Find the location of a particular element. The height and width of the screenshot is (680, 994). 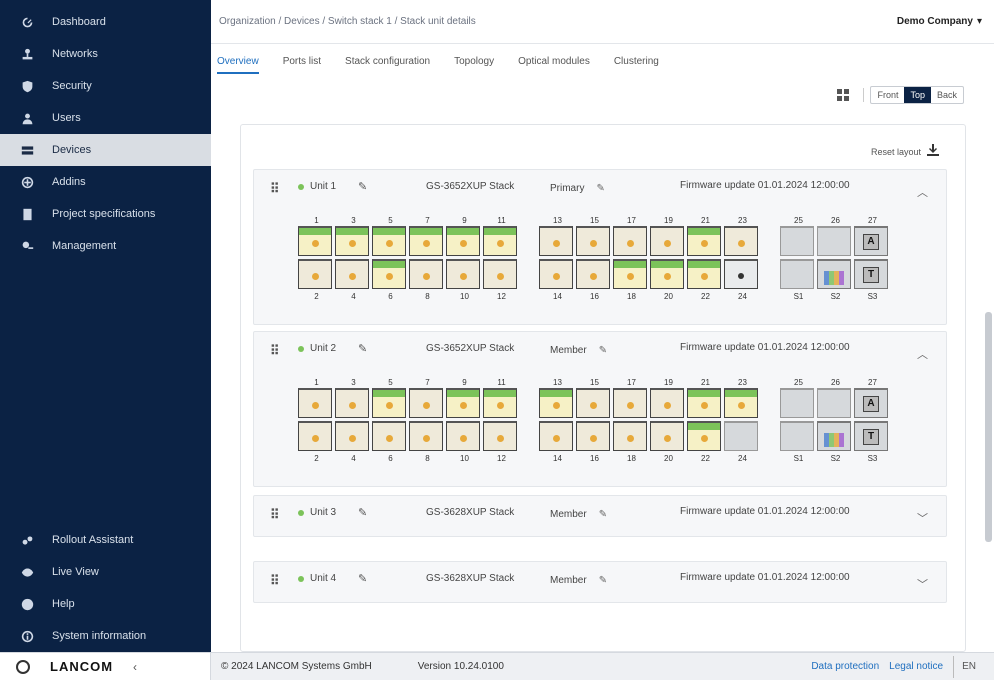

tab-stack-configuration: Stack configuration is located at coordinates (387, 62).